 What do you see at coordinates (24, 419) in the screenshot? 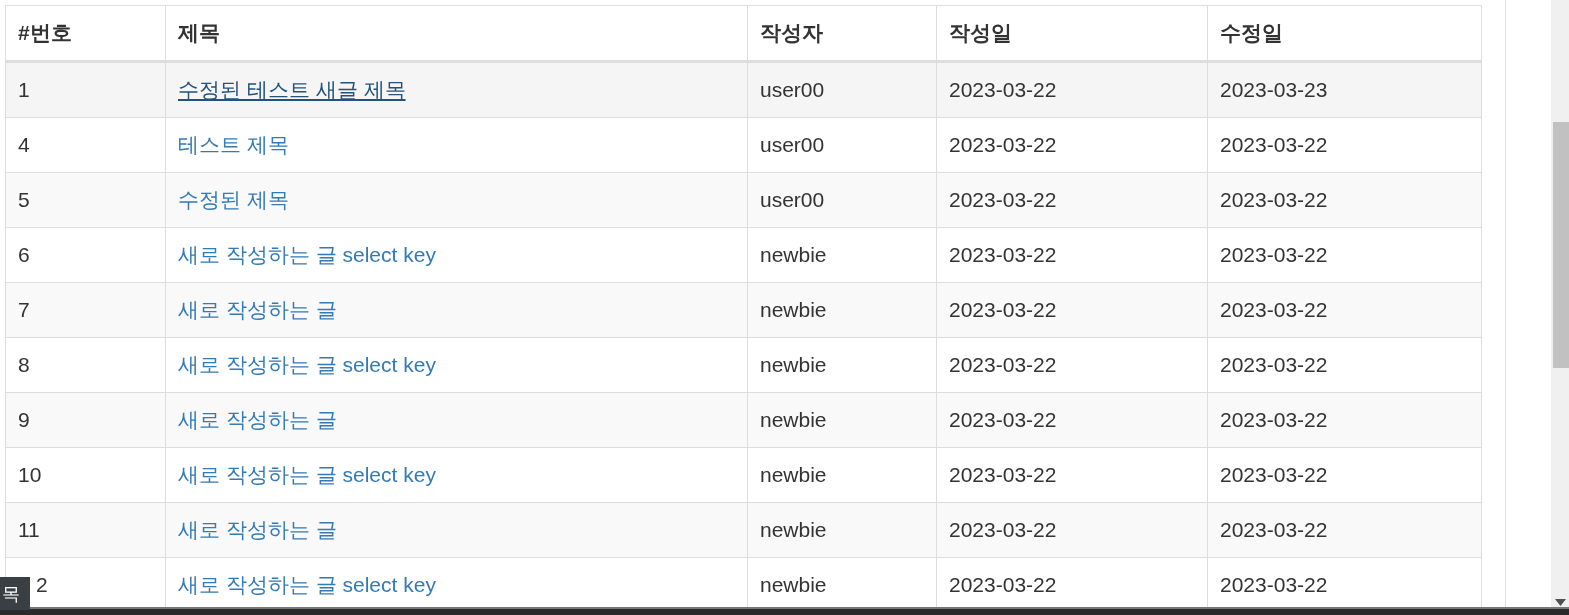
I see `table-cell: 9` at bounding box center [24, 419].